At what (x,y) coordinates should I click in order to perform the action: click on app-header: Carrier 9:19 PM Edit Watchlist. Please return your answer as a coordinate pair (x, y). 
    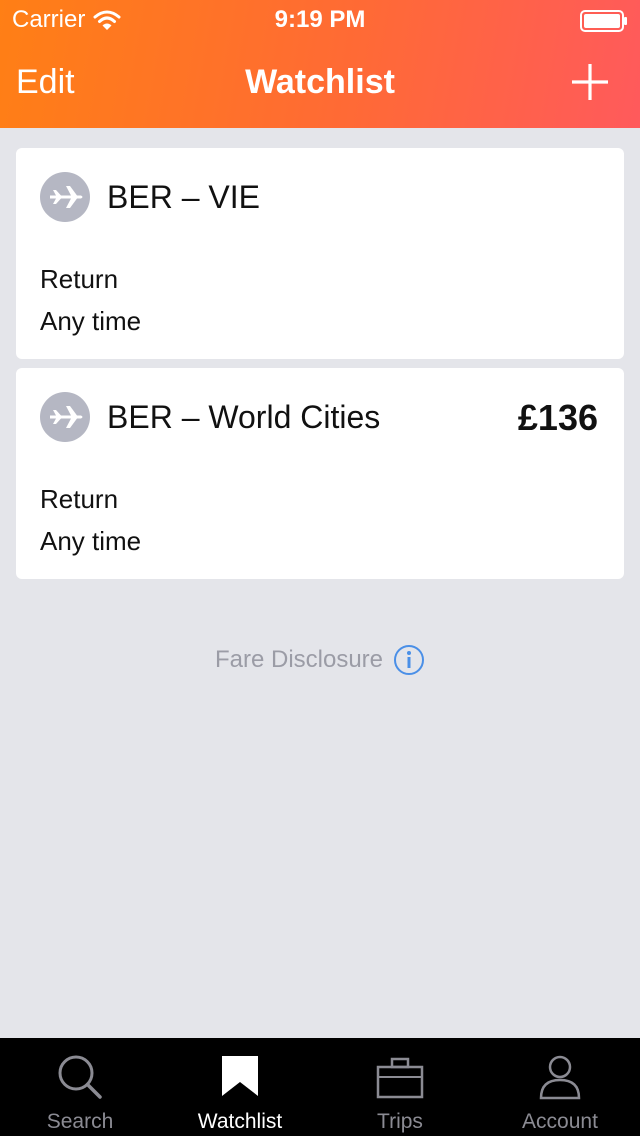
    Looking at the image, I should click on (320, 64).